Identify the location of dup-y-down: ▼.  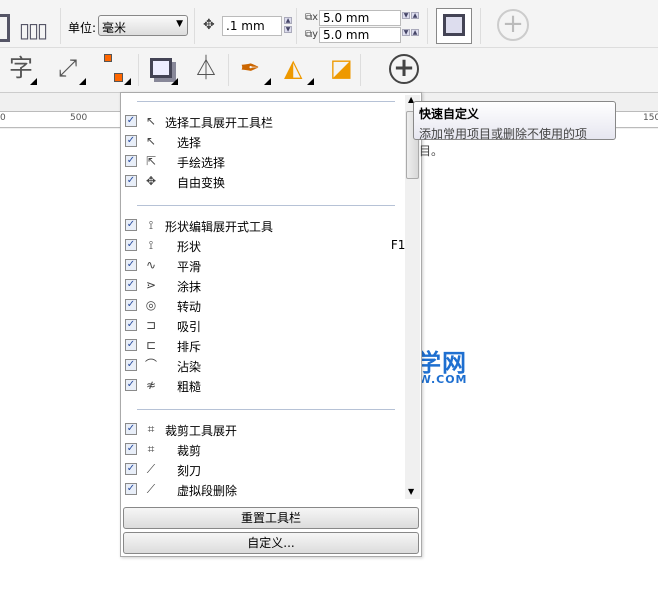
(406, 32).